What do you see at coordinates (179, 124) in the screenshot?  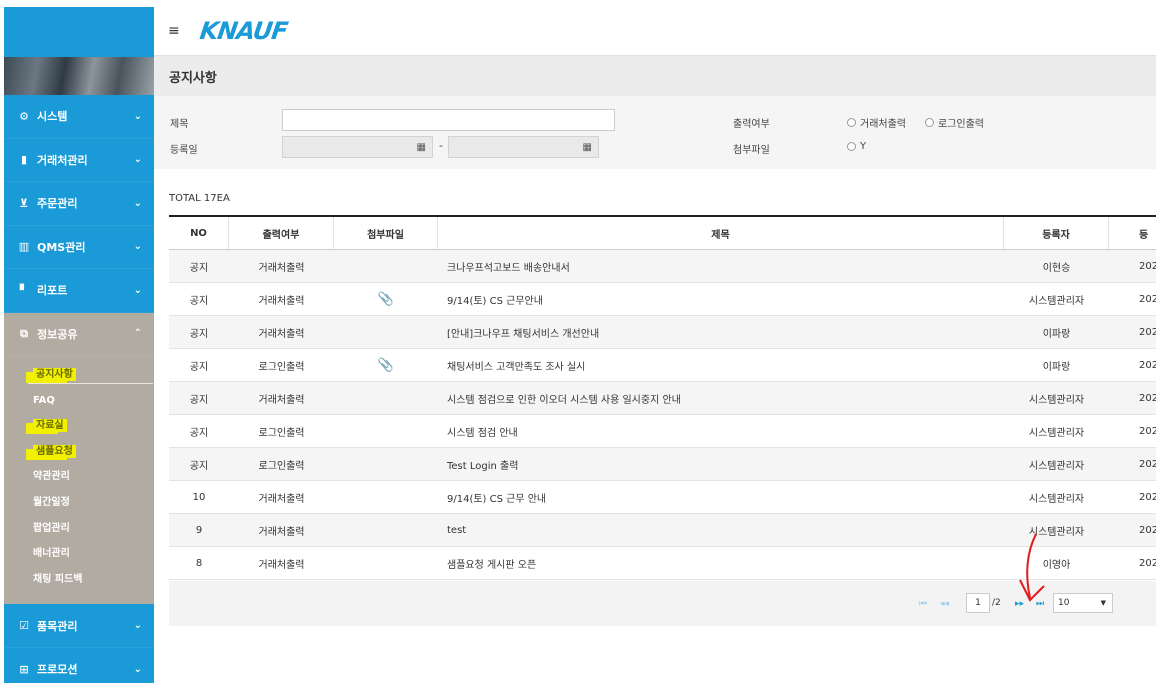 I see `title-label: 제목` at bounding box center [179, 124].